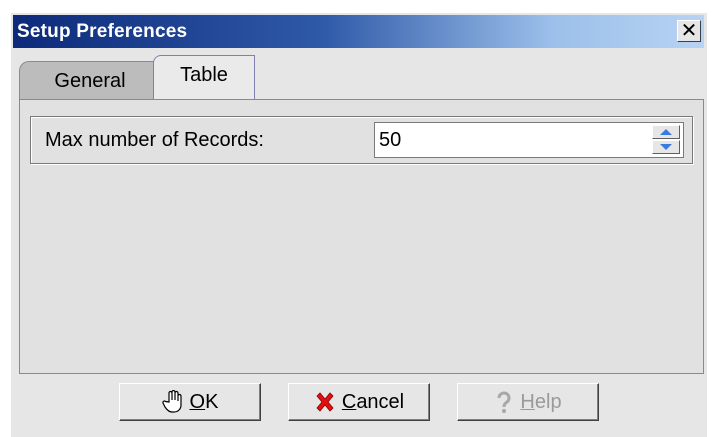 The width and height of the screenshot is (717, 437). I want to click on question-icon, so click(504, 402).